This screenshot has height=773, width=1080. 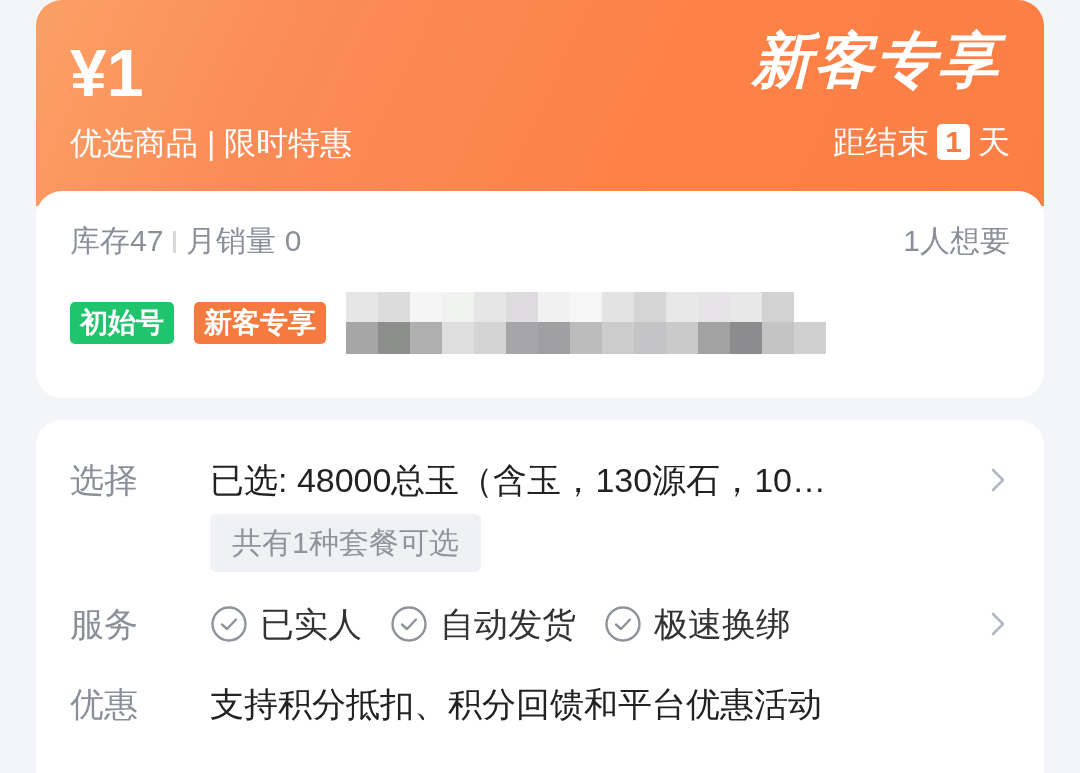 I want to click on discount-label: 优惠, so click(x=104, y=705).